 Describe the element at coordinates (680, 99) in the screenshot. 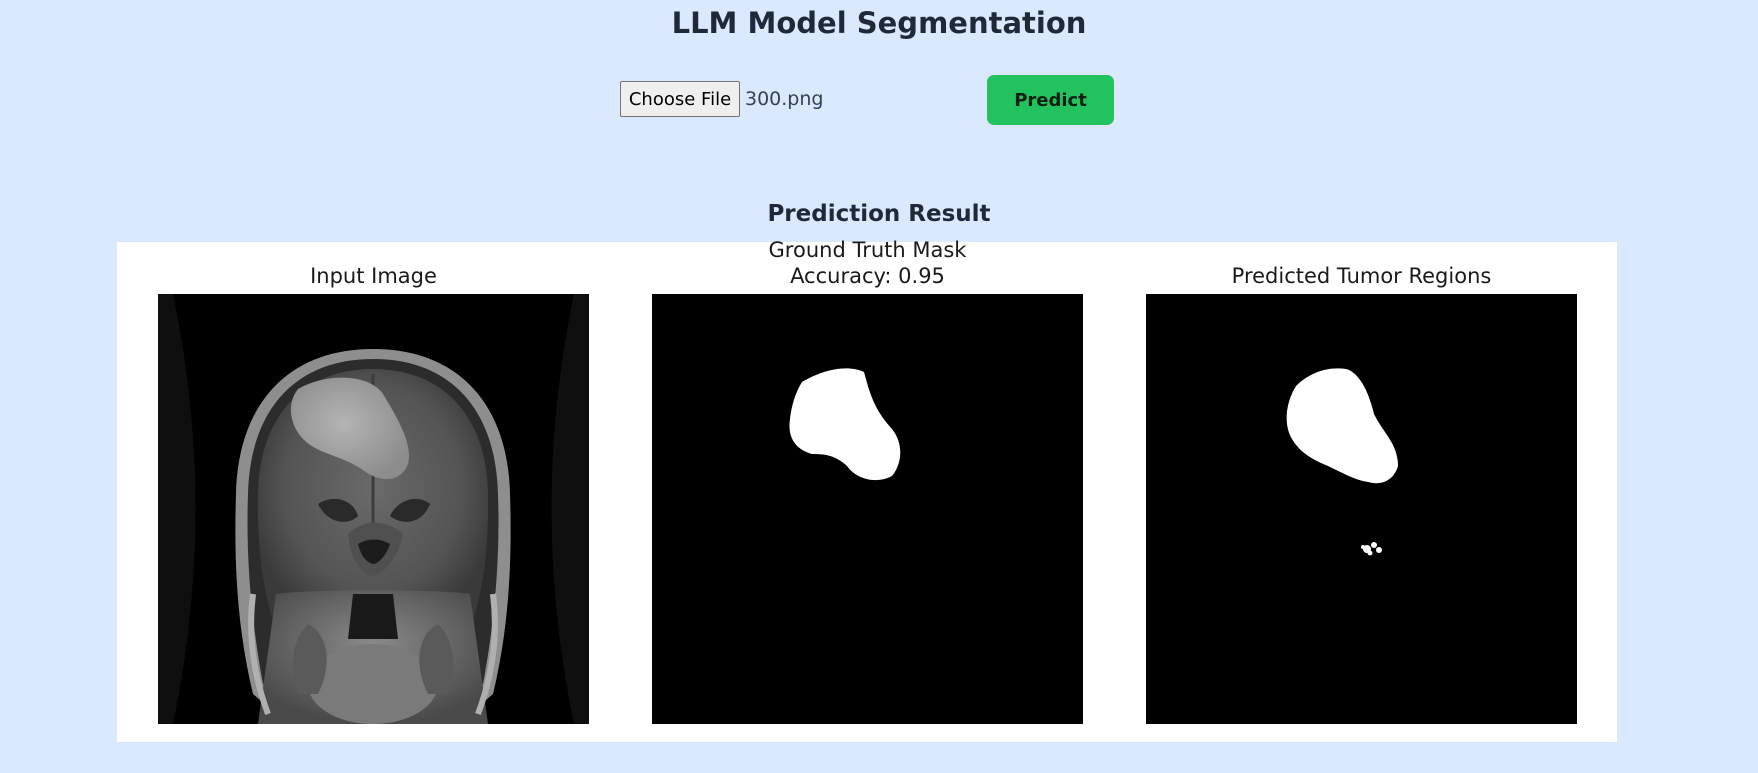

I see `choose-file-button: Choose File` at that location.